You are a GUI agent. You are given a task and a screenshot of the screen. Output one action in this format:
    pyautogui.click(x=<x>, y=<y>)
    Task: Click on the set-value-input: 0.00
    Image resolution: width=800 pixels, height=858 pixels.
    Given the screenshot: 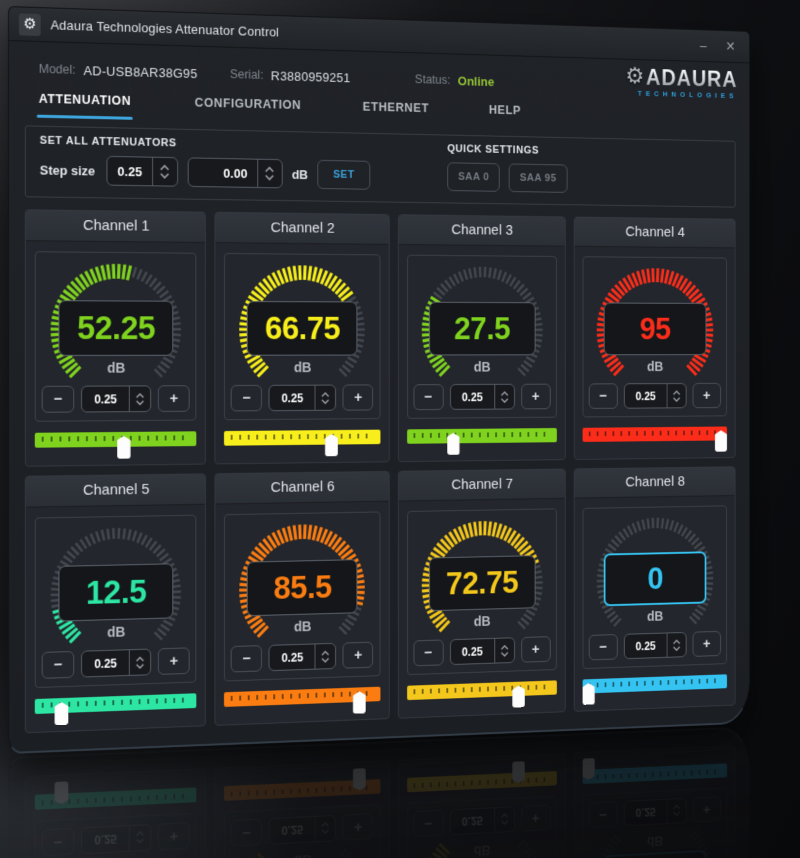 What is the action you would take?
    pyautogui.click(x=235, y=173)
    